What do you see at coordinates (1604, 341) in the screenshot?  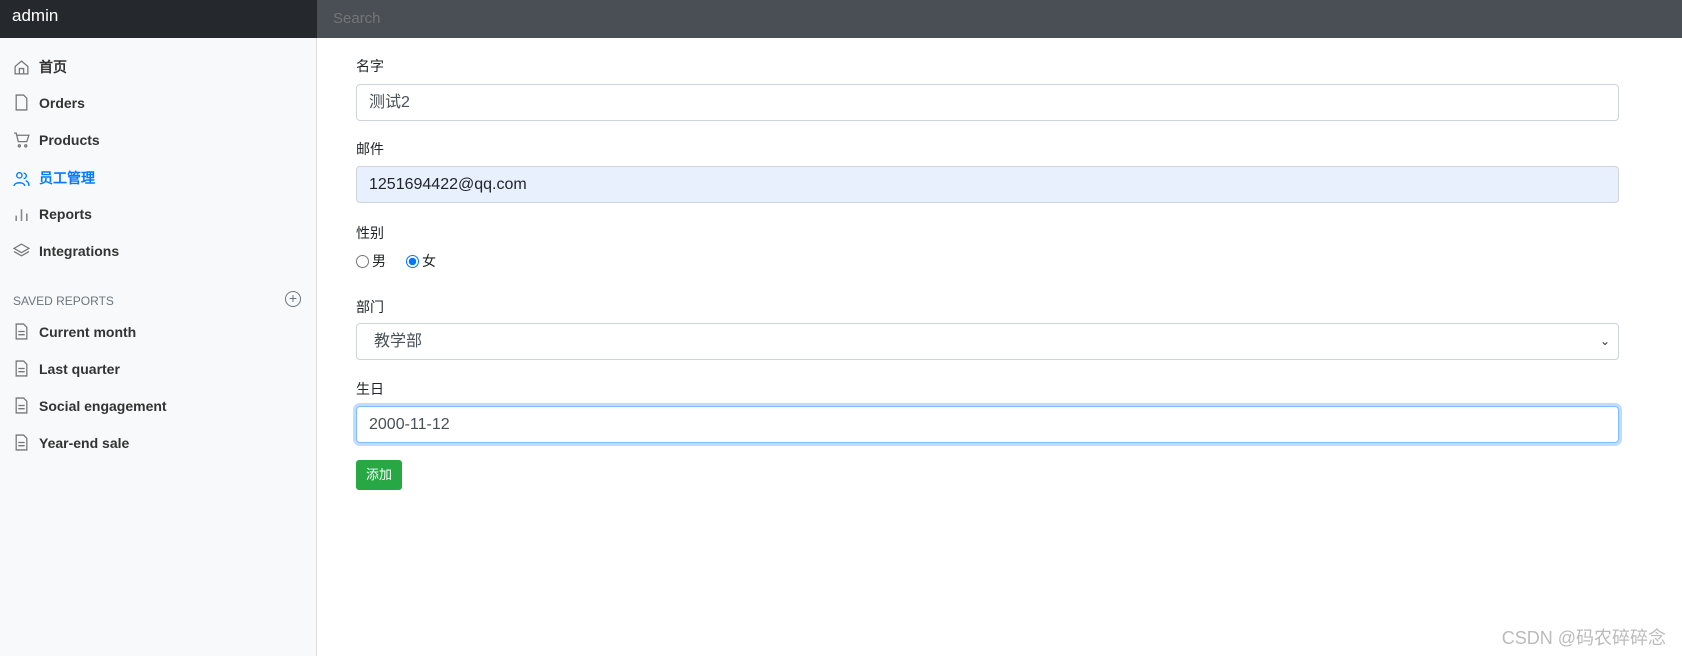 I see `chevron-down-icon: ⌄` at bounding box center [1604, 341].